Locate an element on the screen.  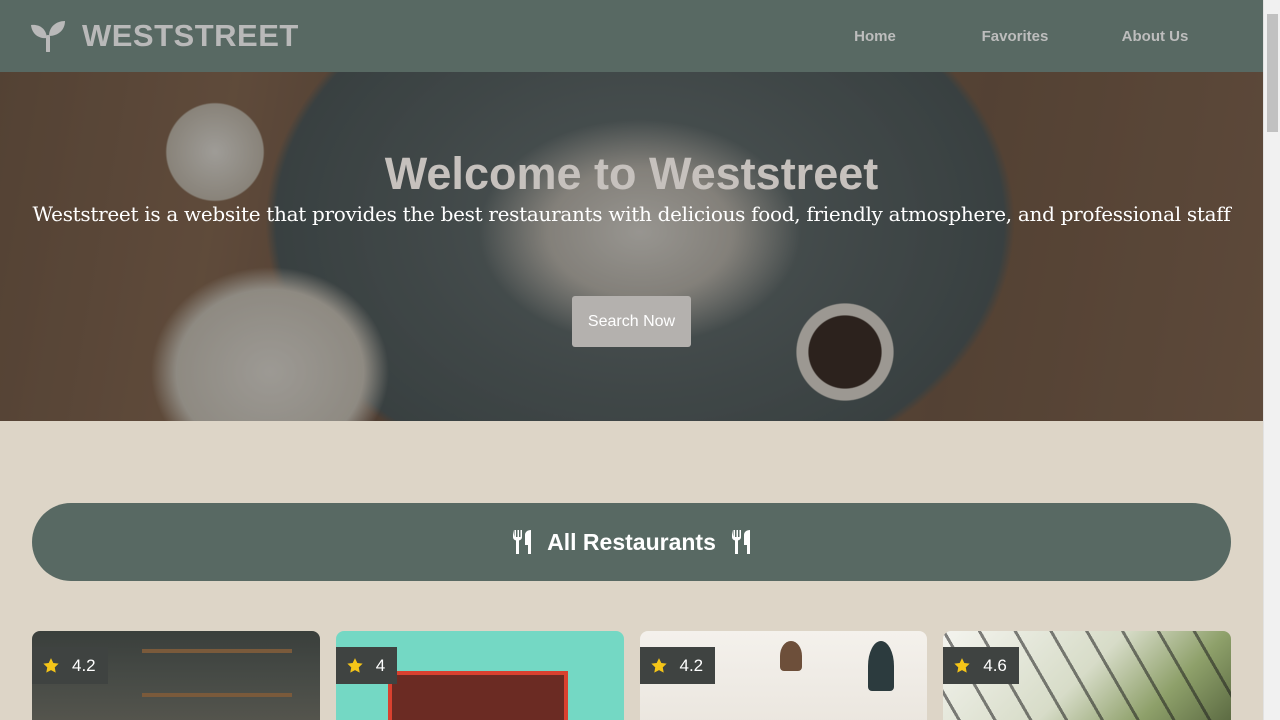
nav-about-link: About Us is located at coordinates (1155, 36).